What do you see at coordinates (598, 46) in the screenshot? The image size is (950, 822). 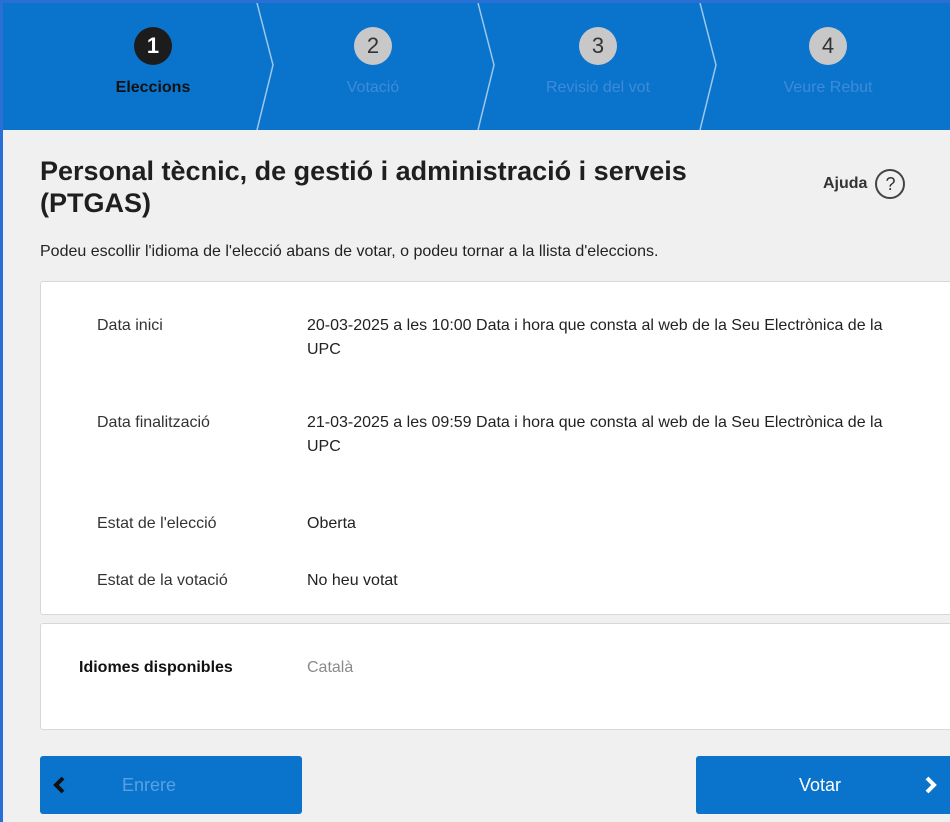 I see `step-number: 3` at bounding box center [598, 46].